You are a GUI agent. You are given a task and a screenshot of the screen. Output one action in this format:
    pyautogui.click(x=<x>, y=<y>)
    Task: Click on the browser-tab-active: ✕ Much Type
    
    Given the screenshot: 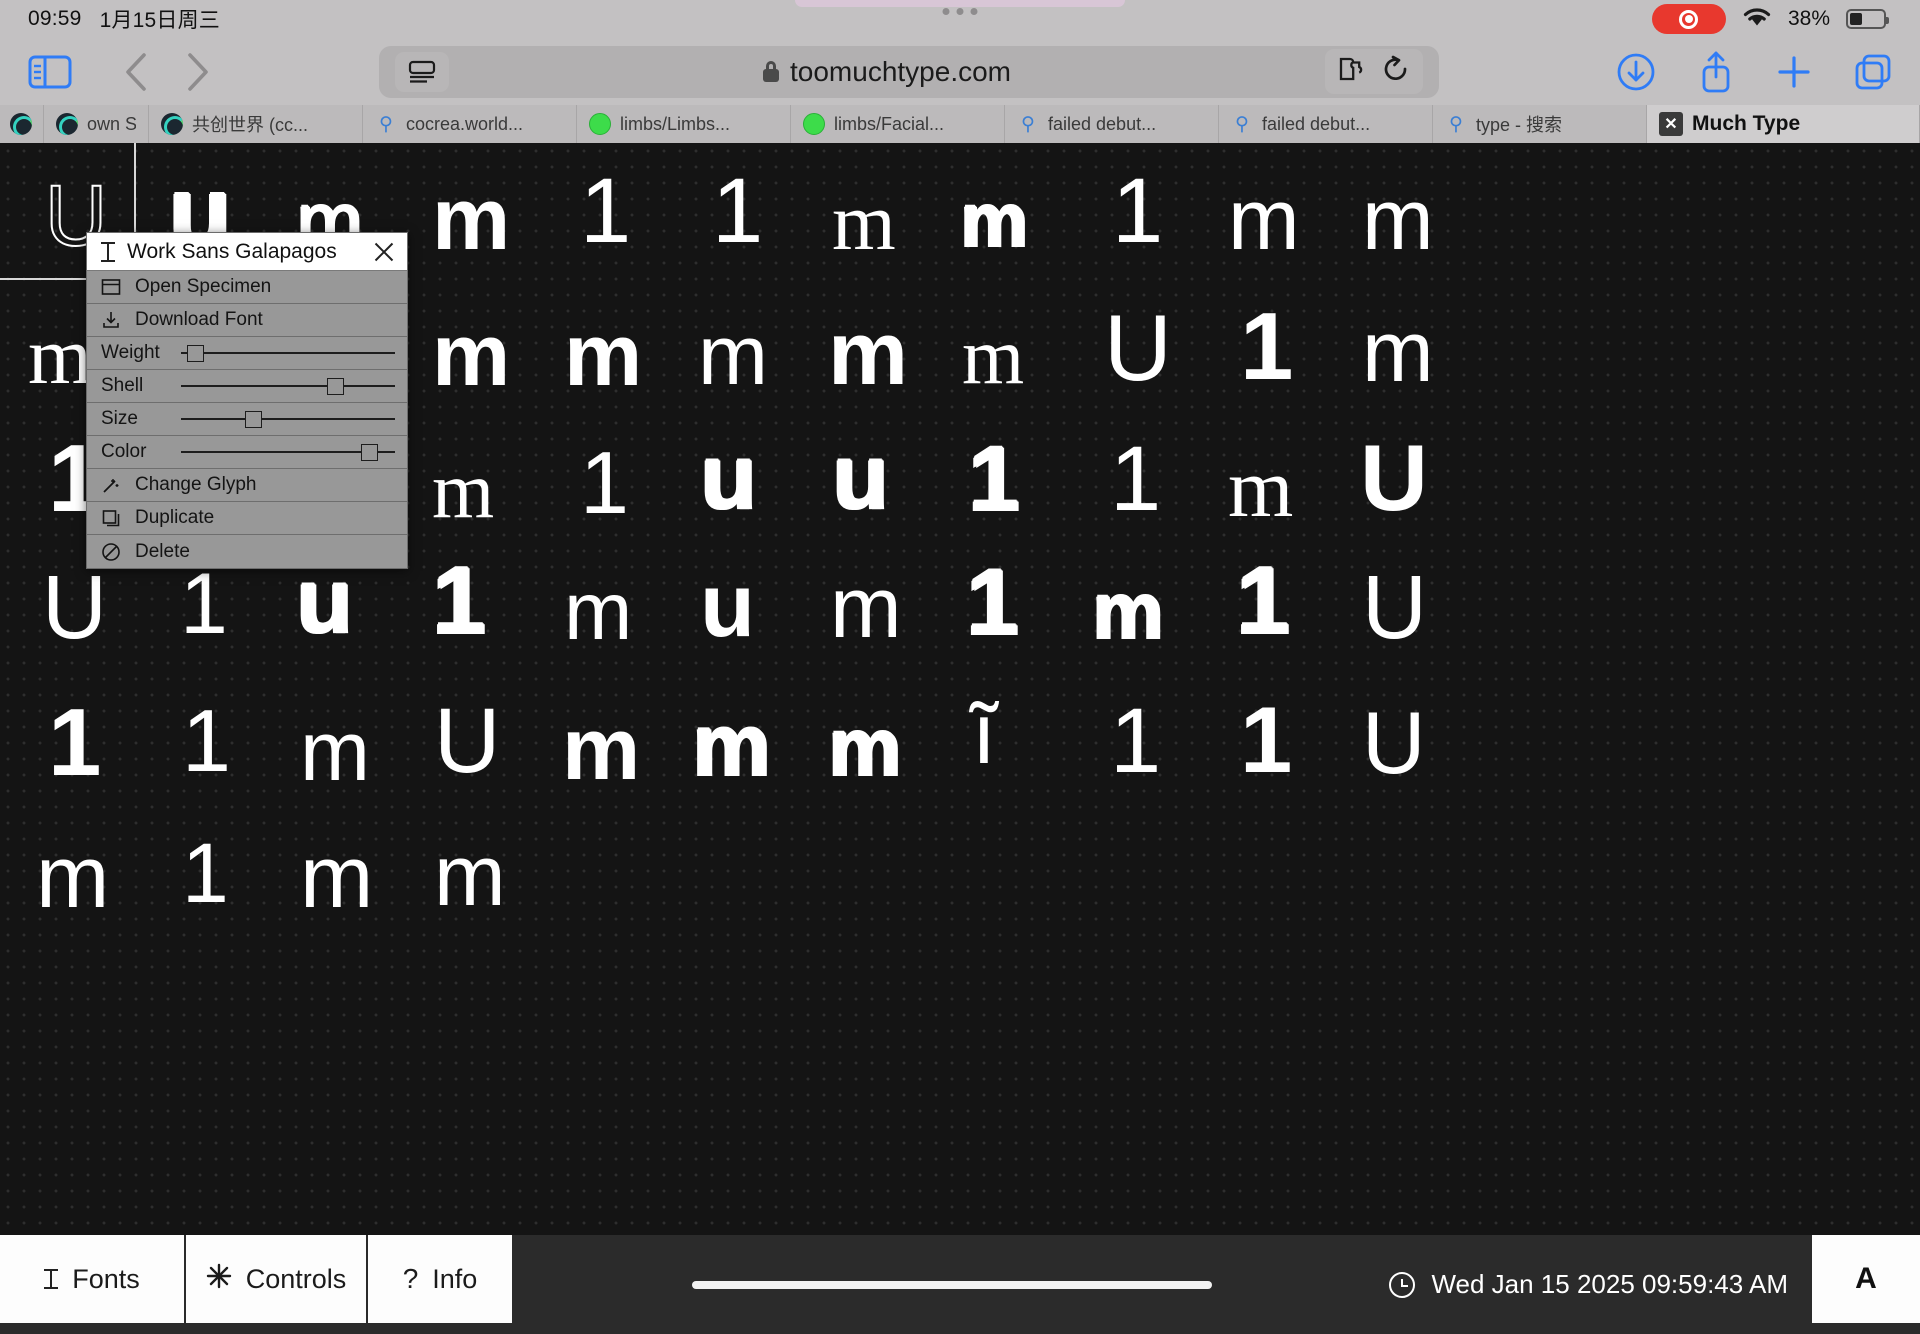 What is the action you would take?
    pyautogui.click(x=1783, y=124)
    